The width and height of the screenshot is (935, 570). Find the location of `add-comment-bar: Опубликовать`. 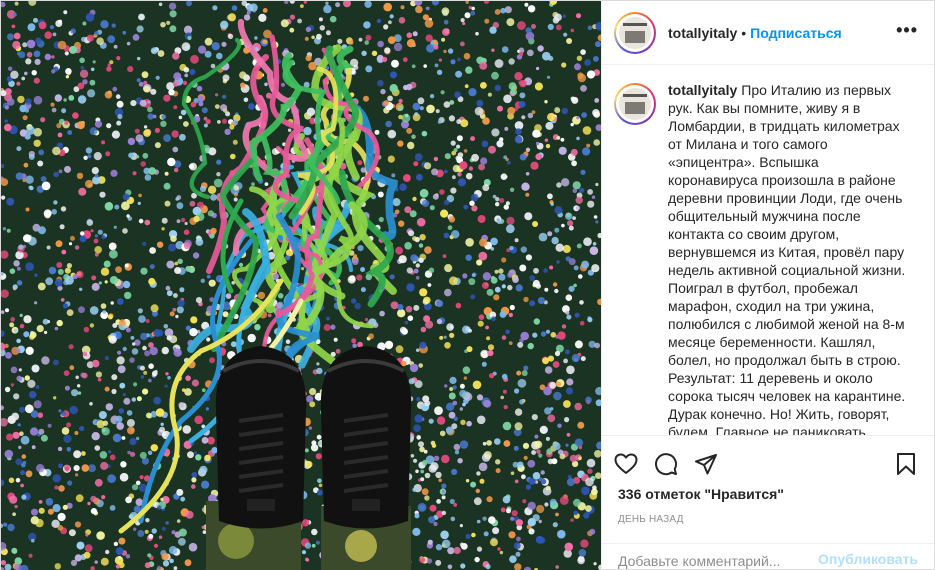

add-comment-bar: Опубликовать is located at coordinates (768, 556).